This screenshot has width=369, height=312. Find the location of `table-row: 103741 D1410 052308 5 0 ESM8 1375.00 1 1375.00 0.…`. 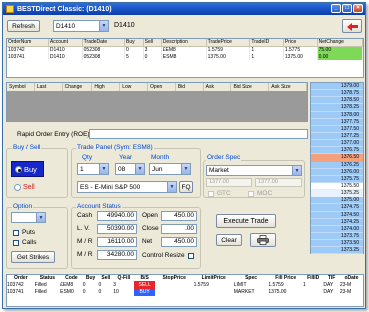

table-row: 103741 D1410 052308 5 0 ESM8 1375.00 1 1375.00 0.… is located at coordinates (185, 56).